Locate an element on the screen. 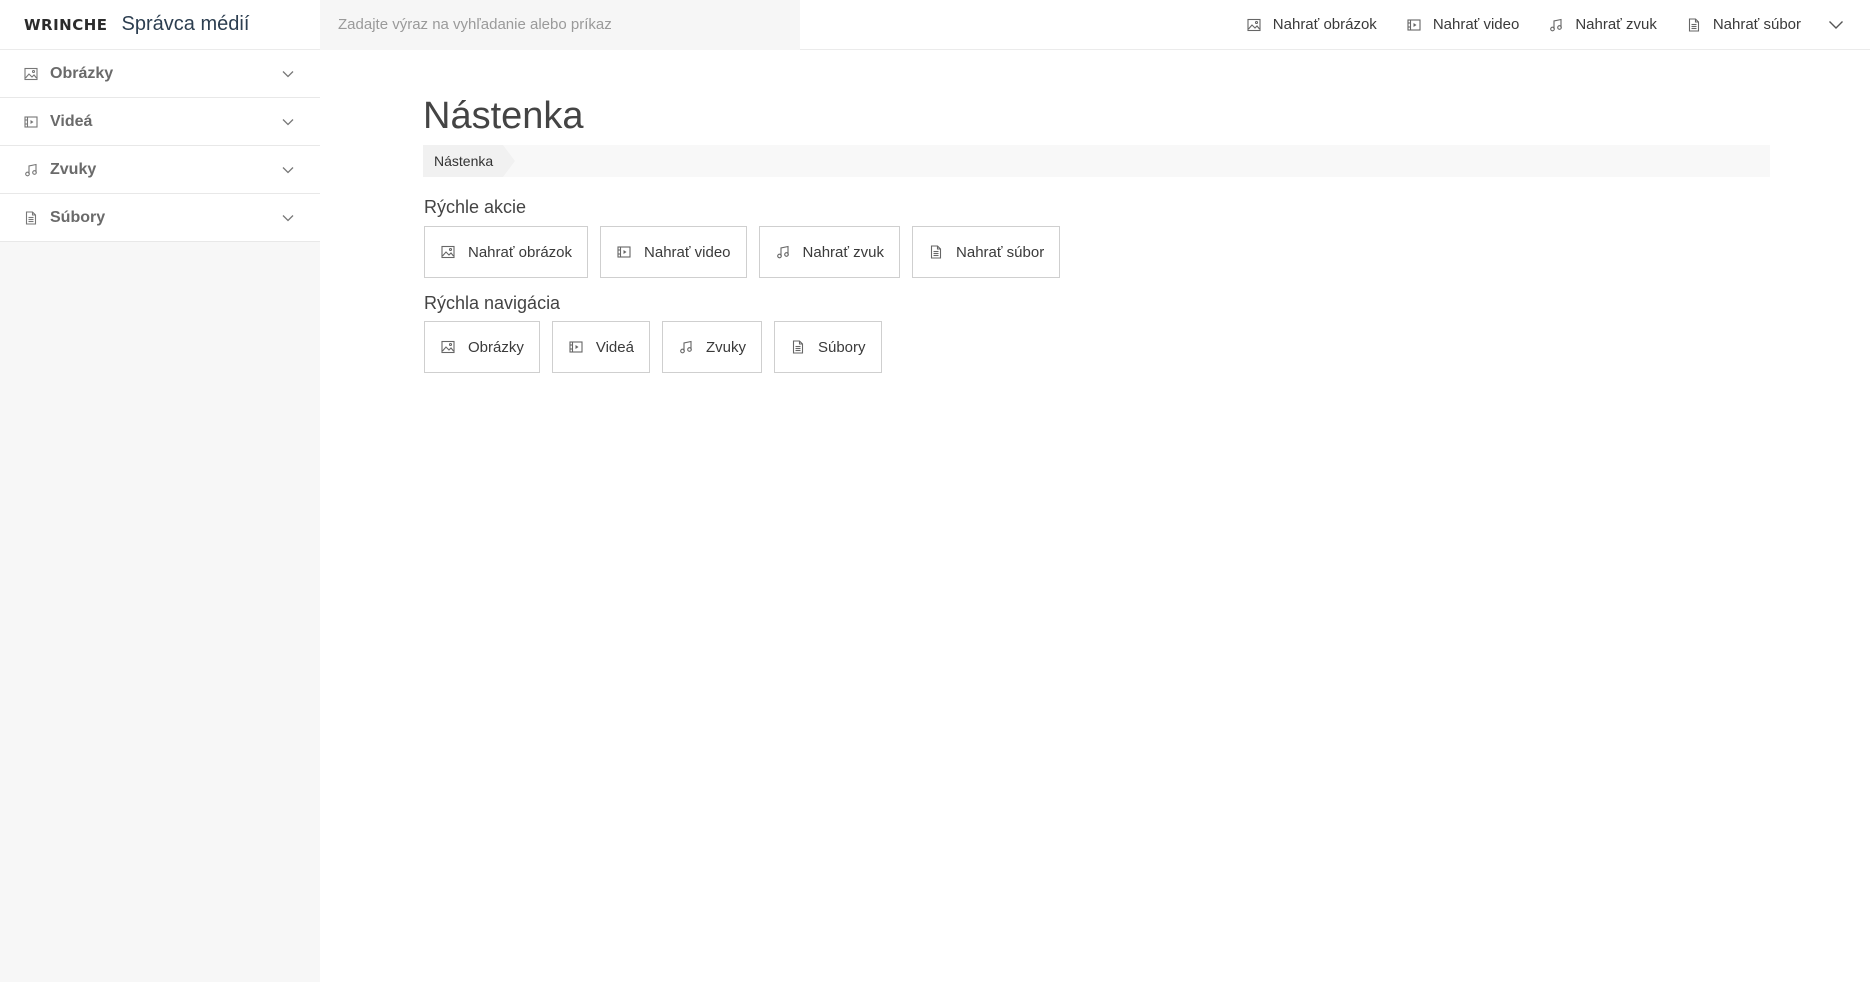 The width and height of the screenshot is (1870, 982). upload-image-label: Nahrať obrázok is located at coordinates (1324, 24).